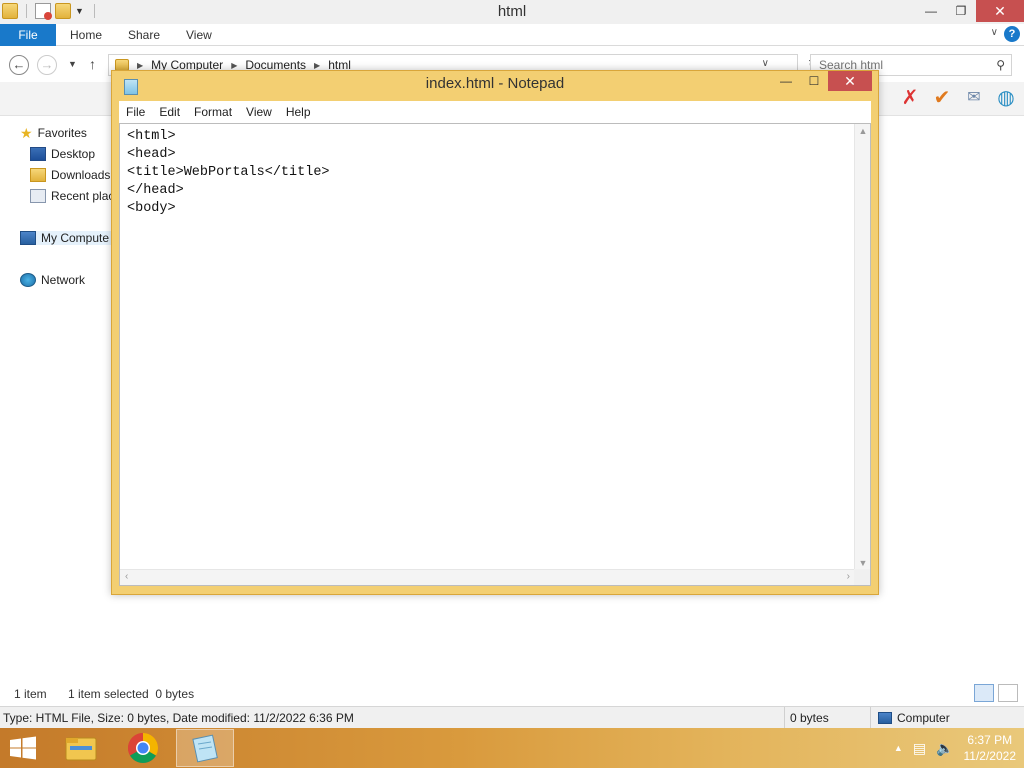  What do you see at coordinates (213, 112) in the screenshot?
I see `menu-format: Format` at bounding box center [213, 112].